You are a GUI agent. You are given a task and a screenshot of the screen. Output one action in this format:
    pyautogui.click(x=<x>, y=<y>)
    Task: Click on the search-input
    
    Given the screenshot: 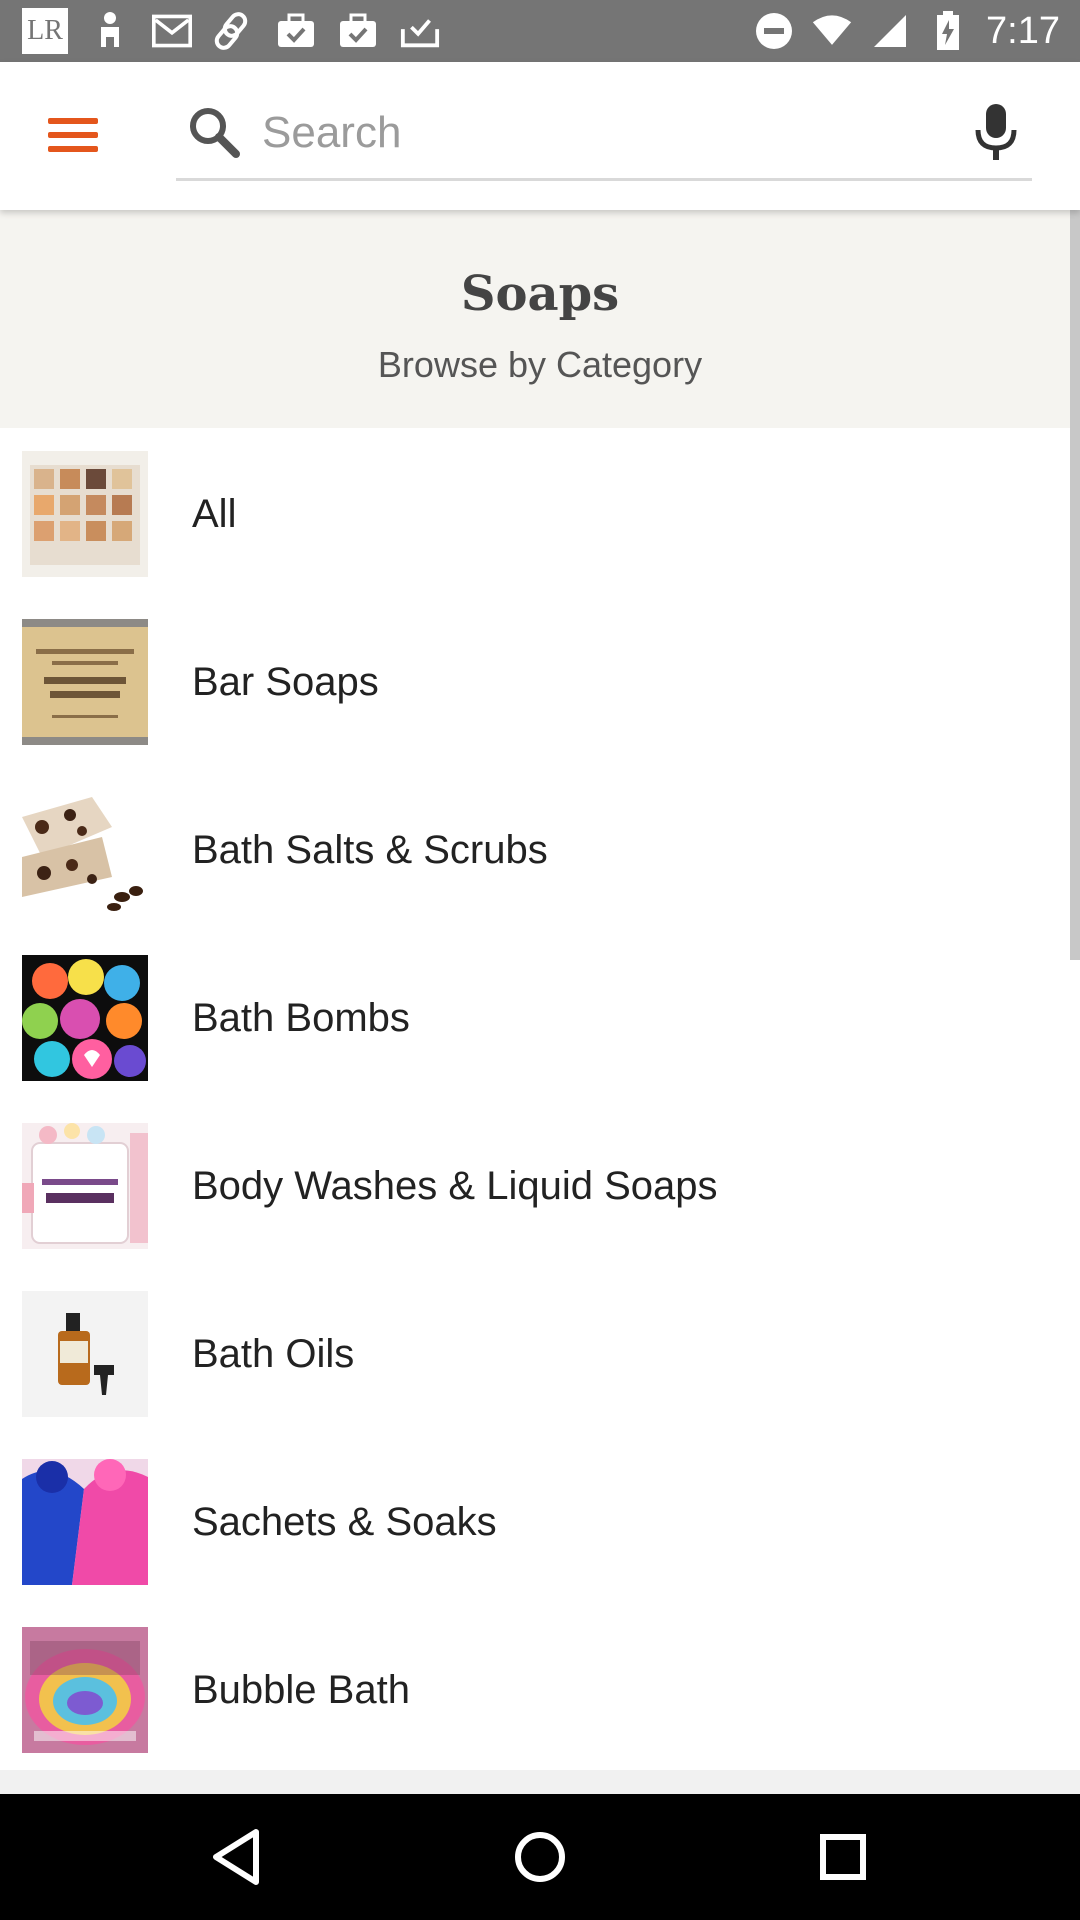 What is the action you would take?
    pyautogui.click(x=592, y=133)
    